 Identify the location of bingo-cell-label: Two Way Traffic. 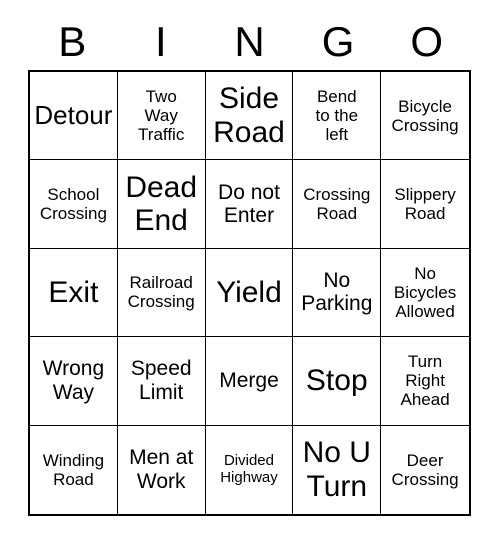
(161, 116).